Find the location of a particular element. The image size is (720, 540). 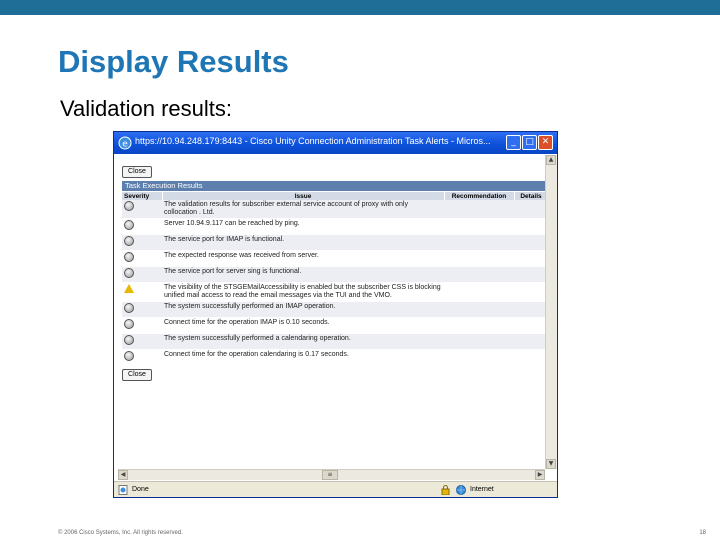

minimize-icon: _ is located at coordinates (513, 142).